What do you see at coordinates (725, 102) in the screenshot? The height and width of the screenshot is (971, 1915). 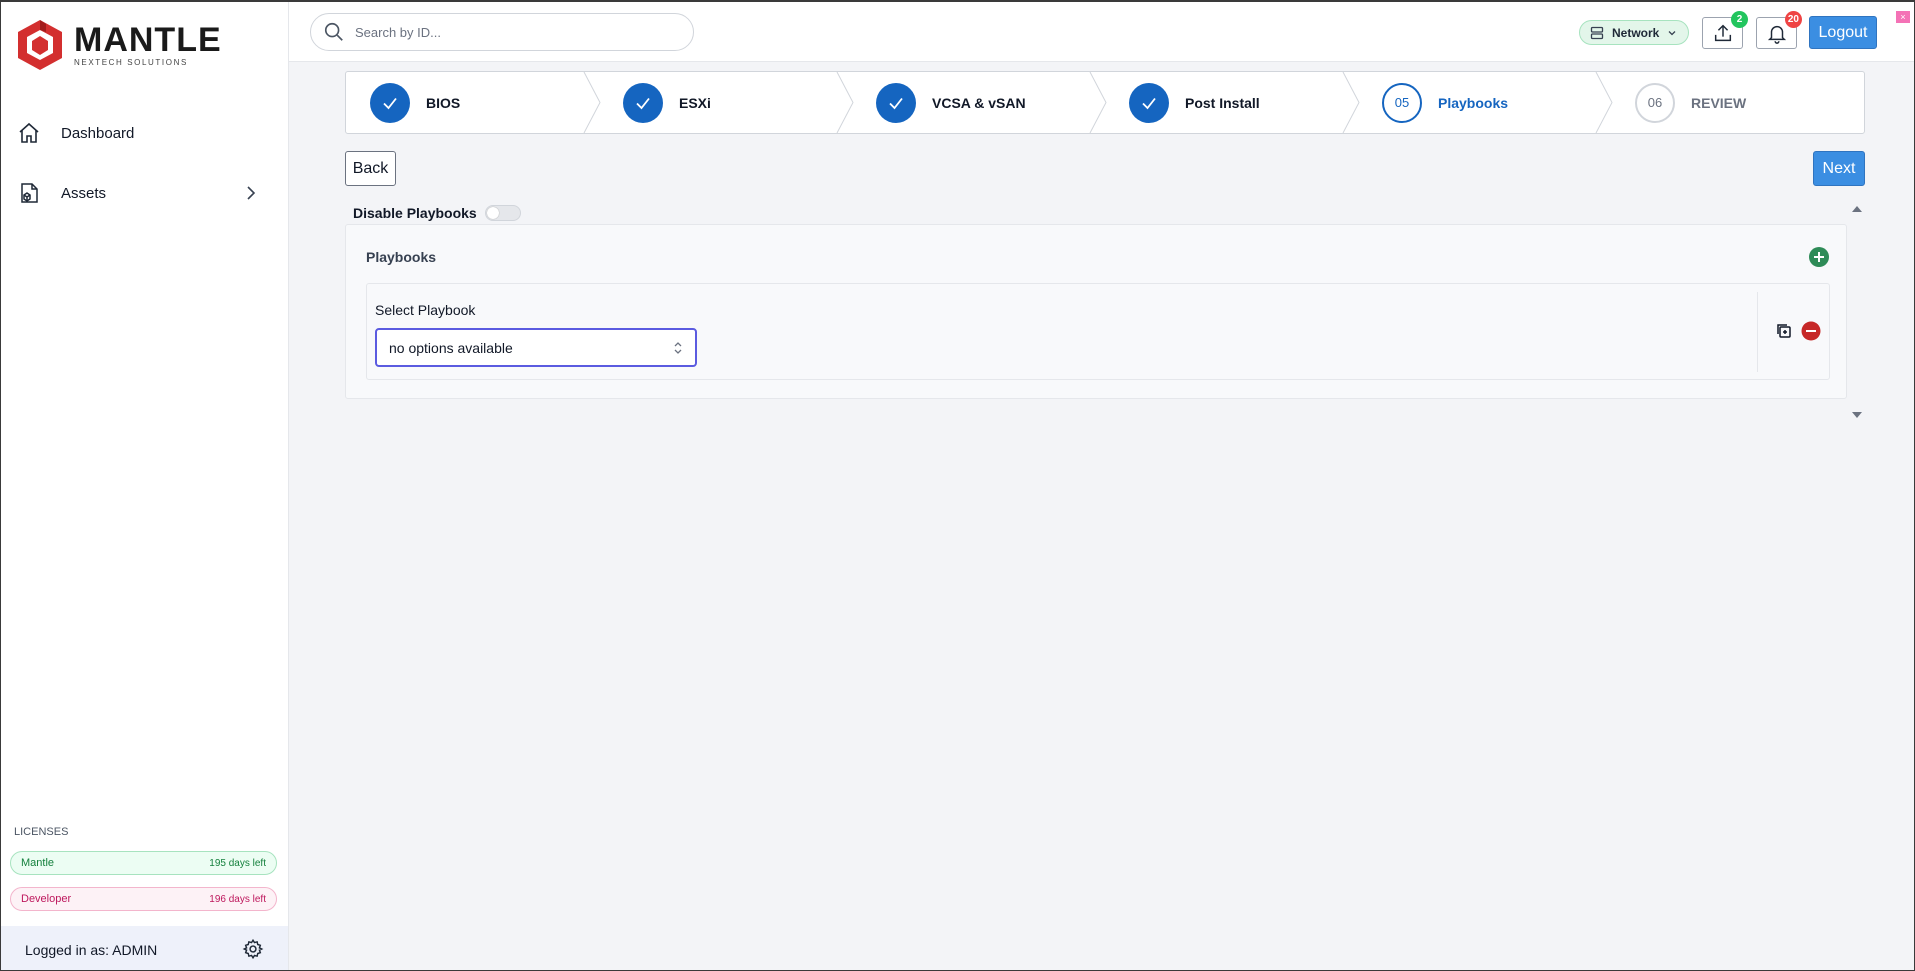 I see `step-esxi: ESXi` at bounding box center [725, 102].